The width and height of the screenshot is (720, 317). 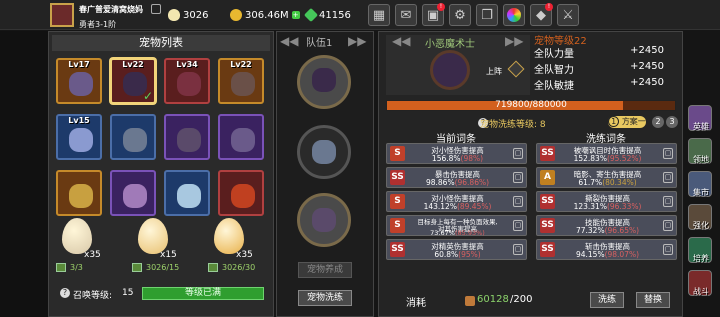 I want to click on scheme-2-tab: 2, so click(x=658, y=122).